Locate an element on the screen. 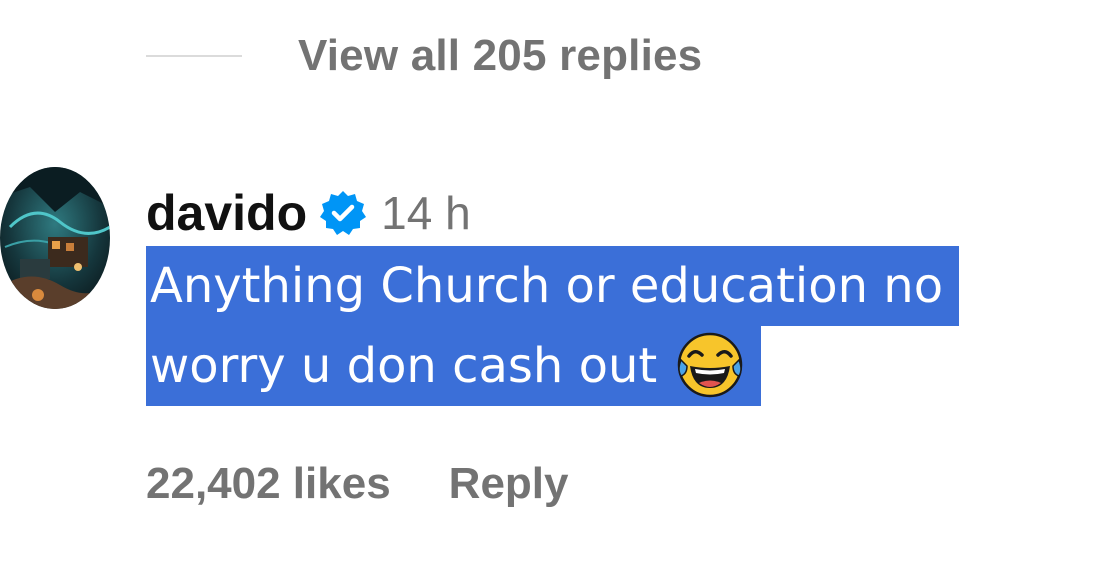 The width and height of the screenshot is (1120, 588). replies-divider-line is located at coordinates (194, 56).